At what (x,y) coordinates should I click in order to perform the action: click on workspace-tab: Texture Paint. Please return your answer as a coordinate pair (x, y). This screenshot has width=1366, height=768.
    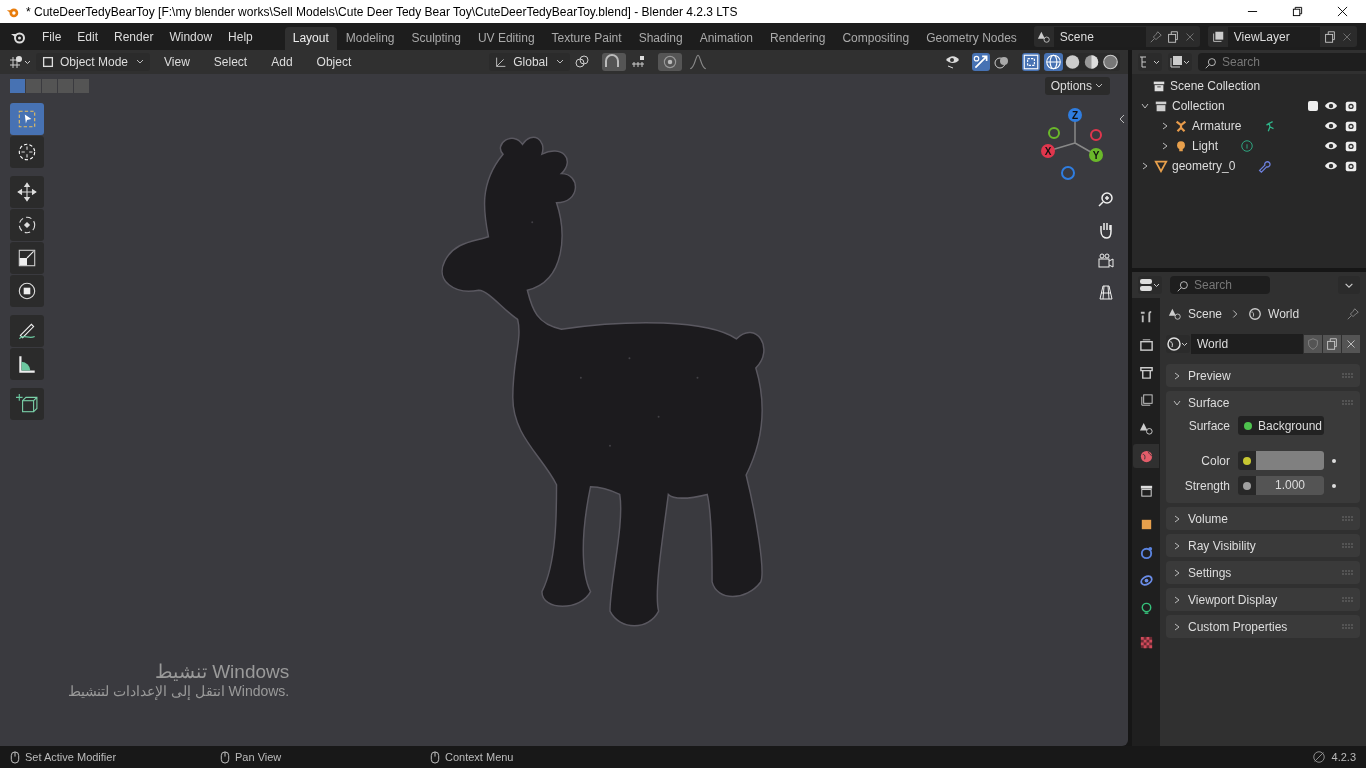
    Looking at the image, I should click on (586, 38).